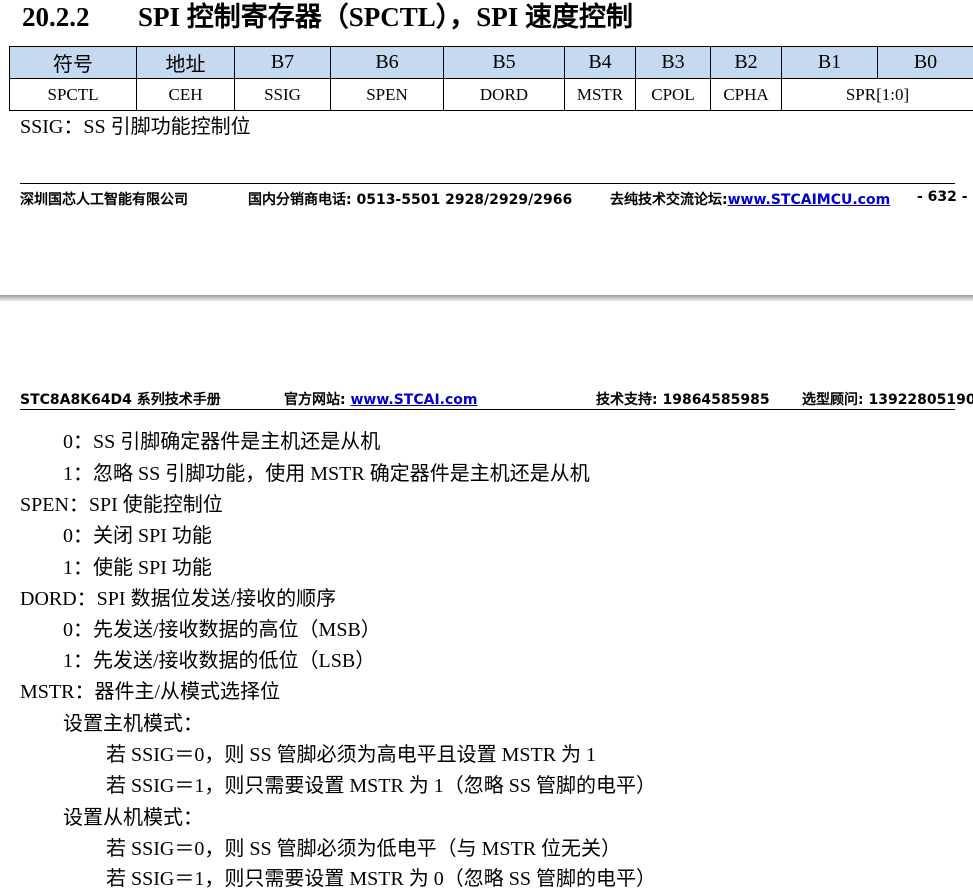  Describe the element at coordinates (133, 818) in the screenshot. I see `body-line: 设置从机模式：` at that location.